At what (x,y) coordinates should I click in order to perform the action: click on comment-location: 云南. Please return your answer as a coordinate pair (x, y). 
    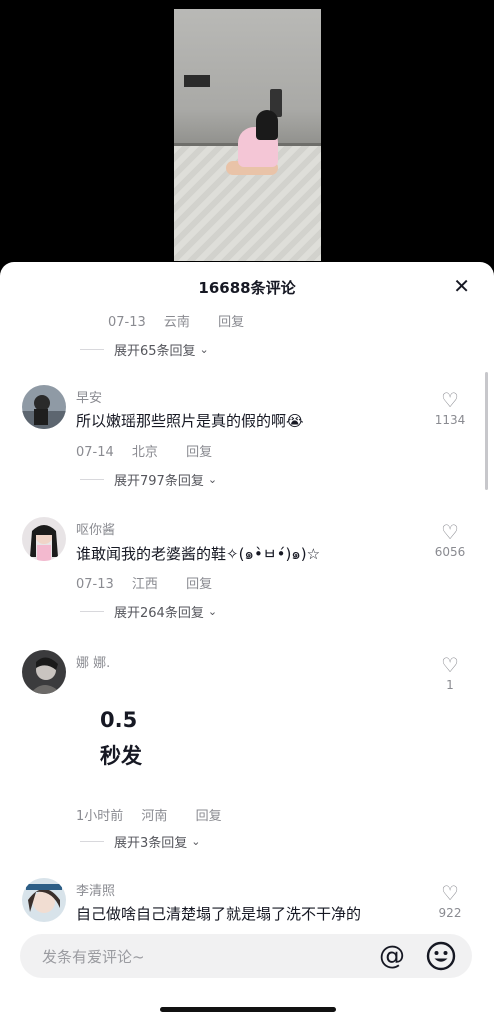
    Looking at the image, I should click on (176, 322).